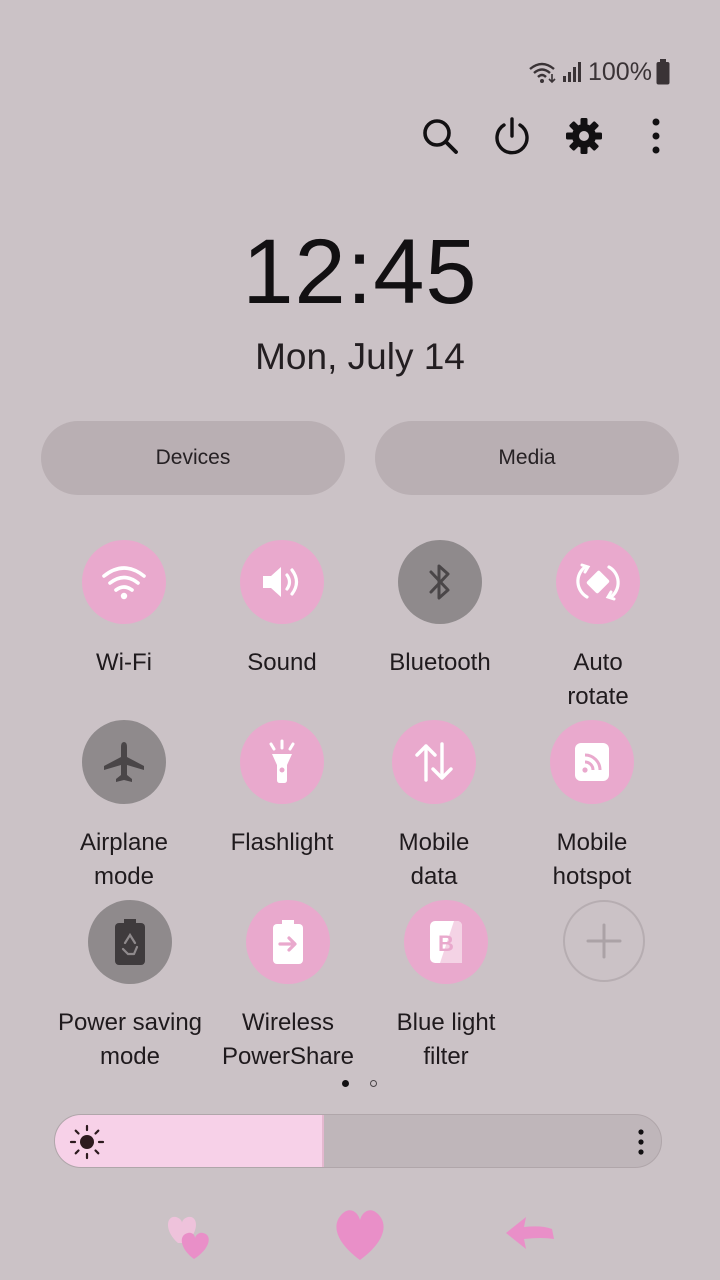 Image resolution: width=720 pixels, height=1280 pixels. I want to click on tile-blue-light-filter-button: B, so click(446, 942).